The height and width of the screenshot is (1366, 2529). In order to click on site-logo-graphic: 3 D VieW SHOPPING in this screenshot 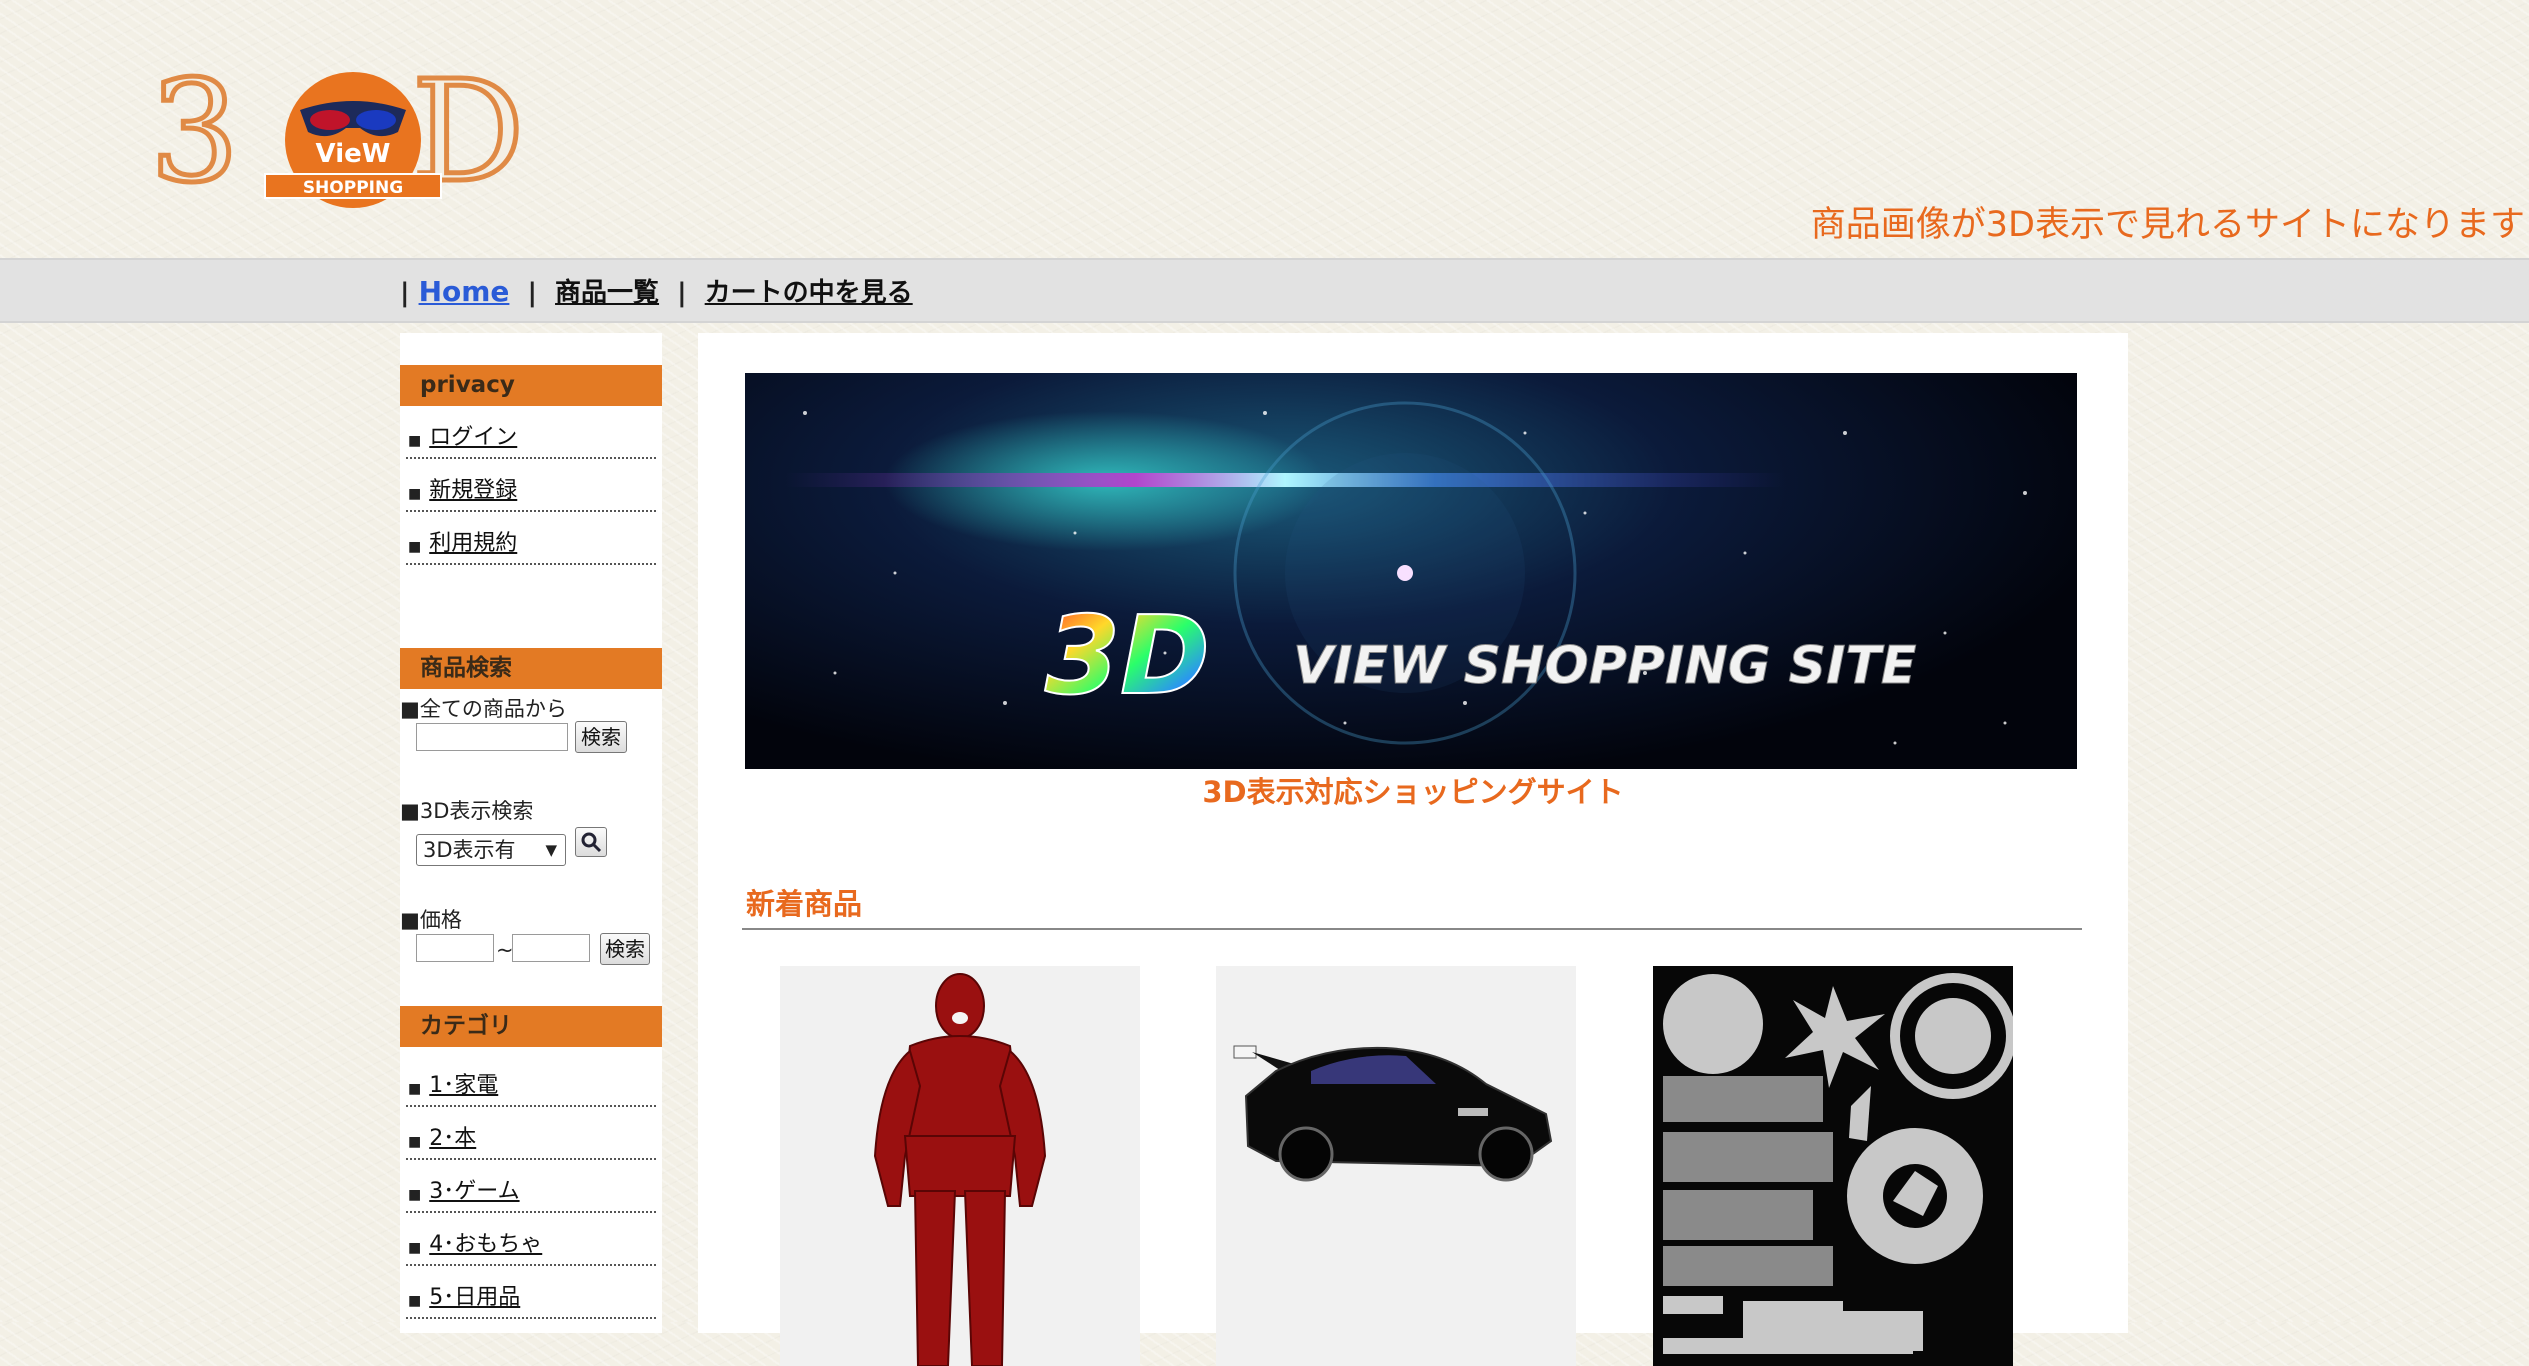, I will do `click(337, 133)`.